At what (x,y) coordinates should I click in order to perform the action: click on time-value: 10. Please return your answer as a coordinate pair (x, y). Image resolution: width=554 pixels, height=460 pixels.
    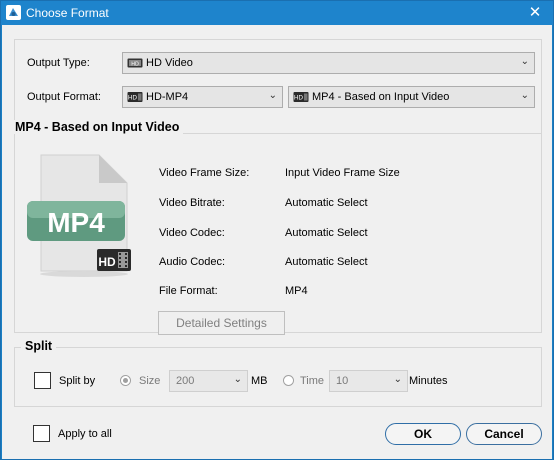
    Looking at the image, I should click on (342, 381).